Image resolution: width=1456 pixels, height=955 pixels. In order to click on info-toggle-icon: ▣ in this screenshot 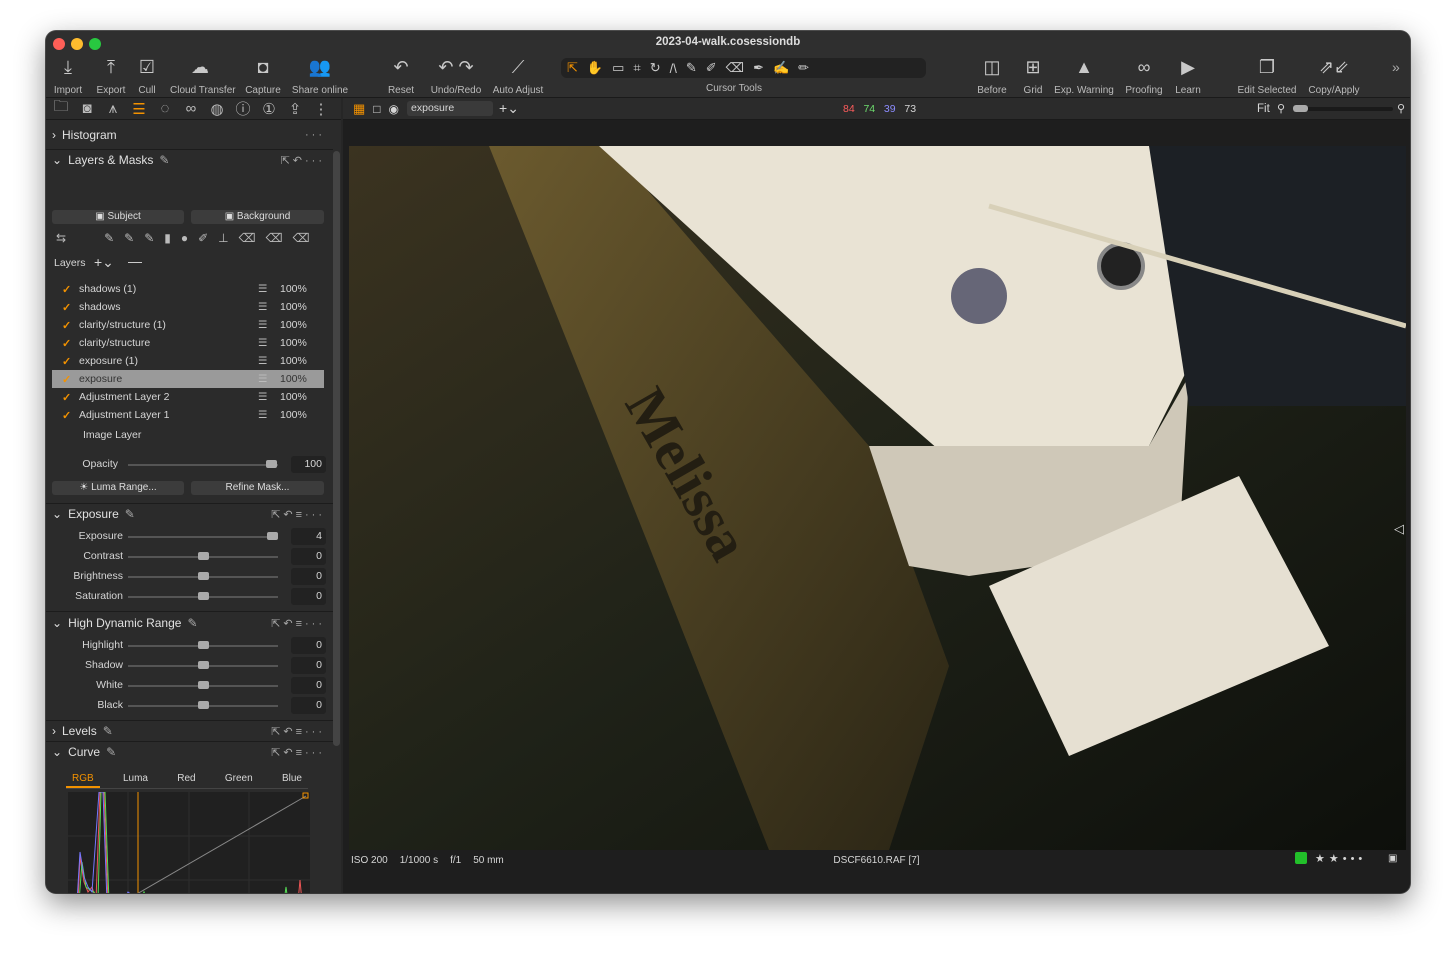, I will do `click(1392, 858)`.